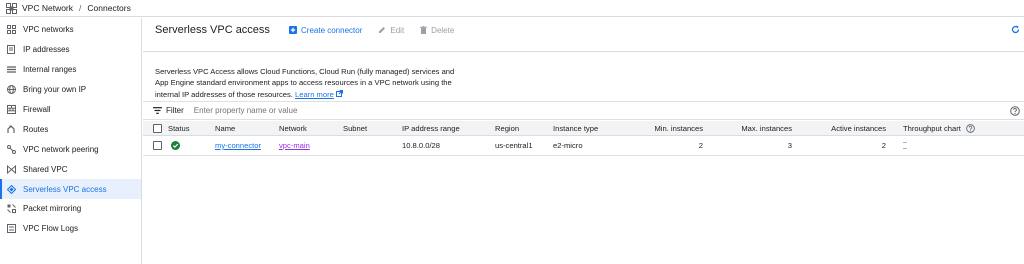  I want to click on sidebar-item-bring-your-own-ip: Bring your own IP, so click(70, 90).